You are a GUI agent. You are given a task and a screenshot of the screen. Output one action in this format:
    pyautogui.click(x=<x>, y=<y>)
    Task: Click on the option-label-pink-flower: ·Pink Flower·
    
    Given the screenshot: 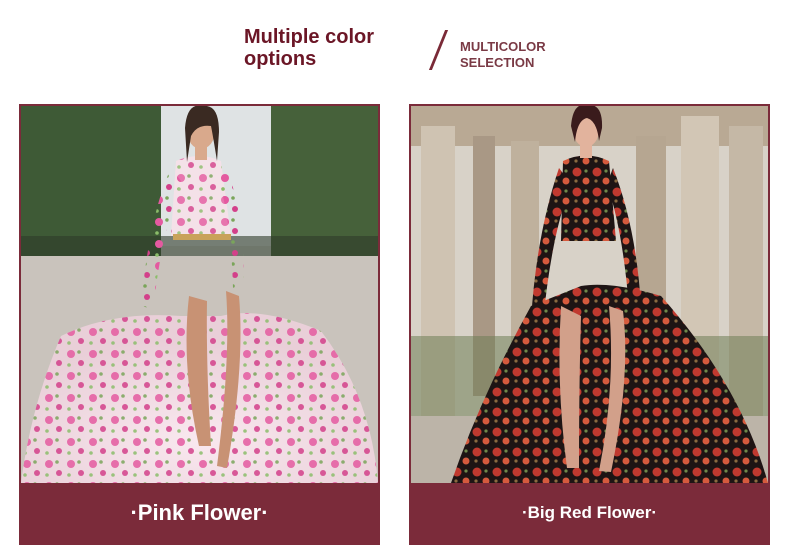 What is the action you would take?
    pyautogui.click(x=199, y=513)
    